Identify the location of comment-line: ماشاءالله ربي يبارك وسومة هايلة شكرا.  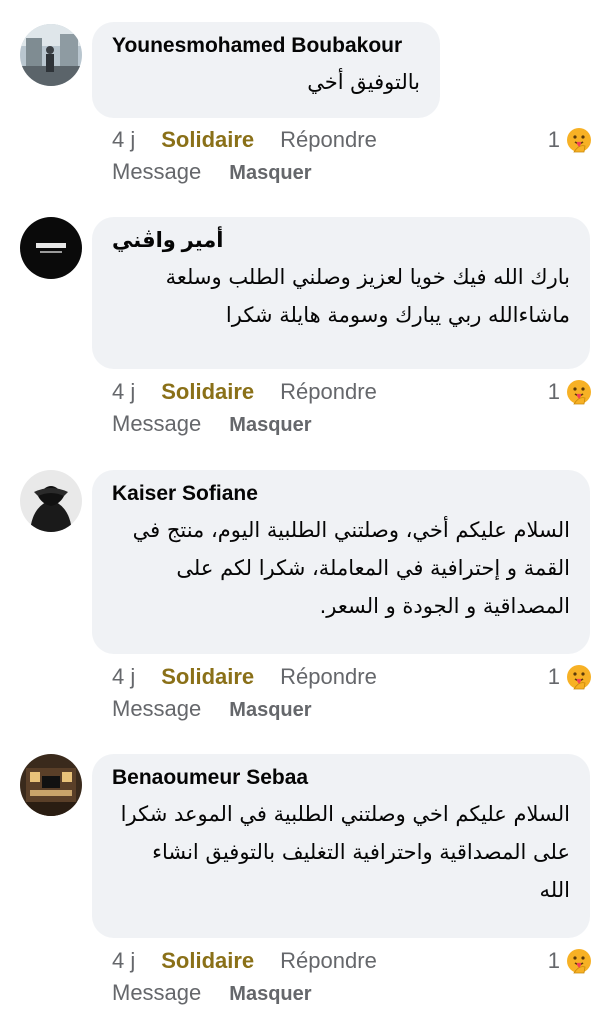
(397, 315).